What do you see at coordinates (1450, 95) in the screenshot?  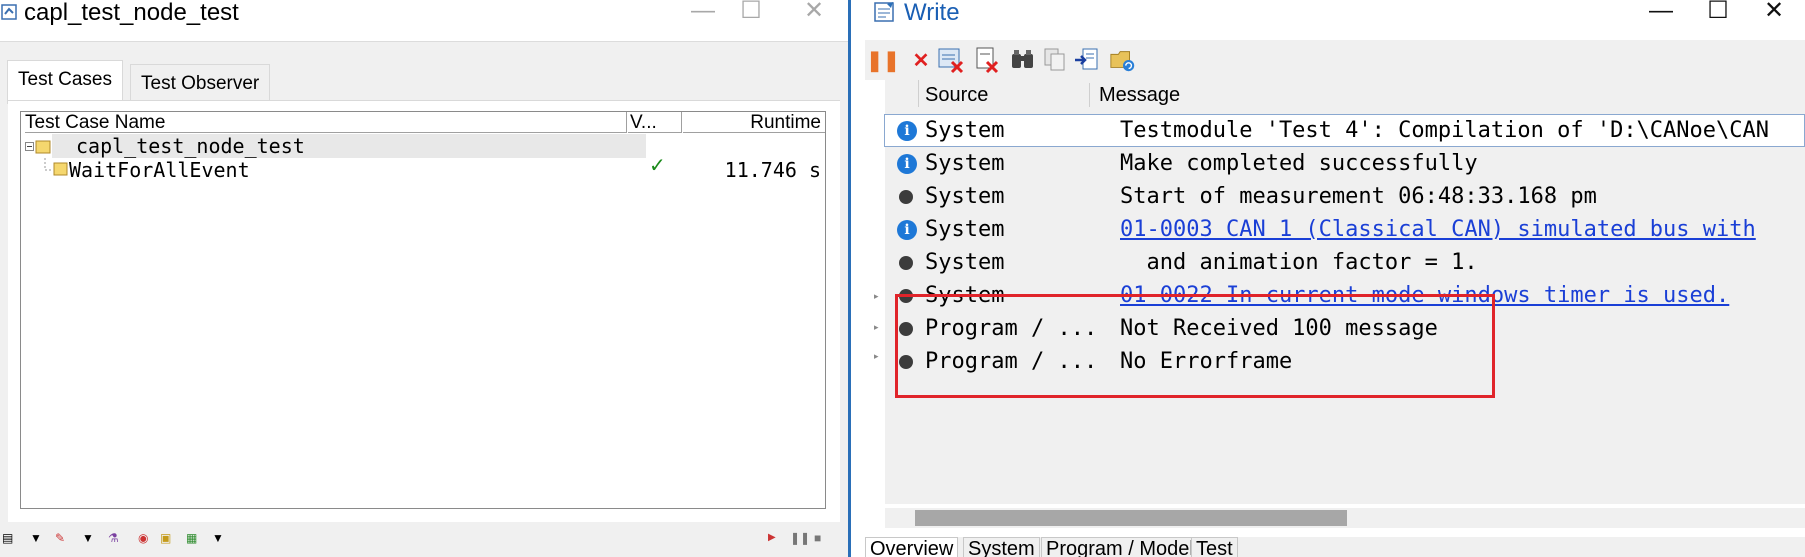 I see `column-header-message: Message` at bounding box center [1450, 95].